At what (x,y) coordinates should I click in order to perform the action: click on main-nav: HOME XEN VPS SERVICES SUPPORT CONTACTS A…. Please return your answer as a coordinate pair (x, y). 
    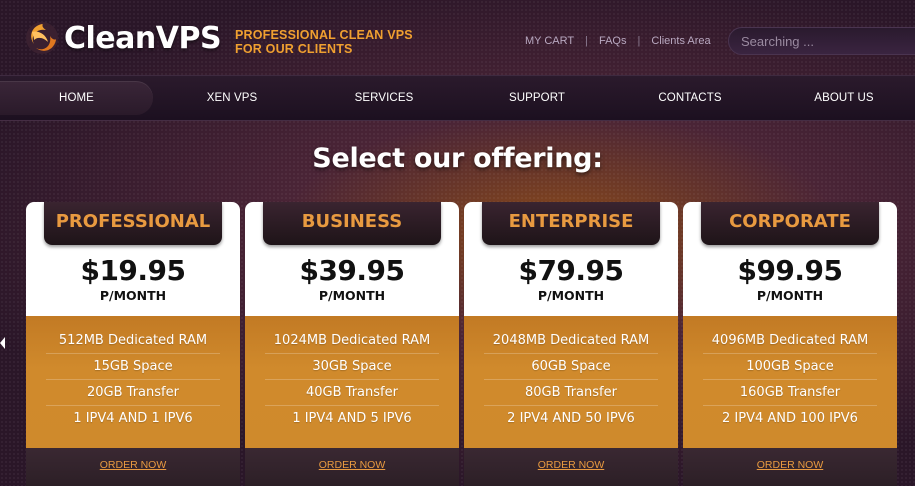
    Looking at the image, I should click on (457, 98).